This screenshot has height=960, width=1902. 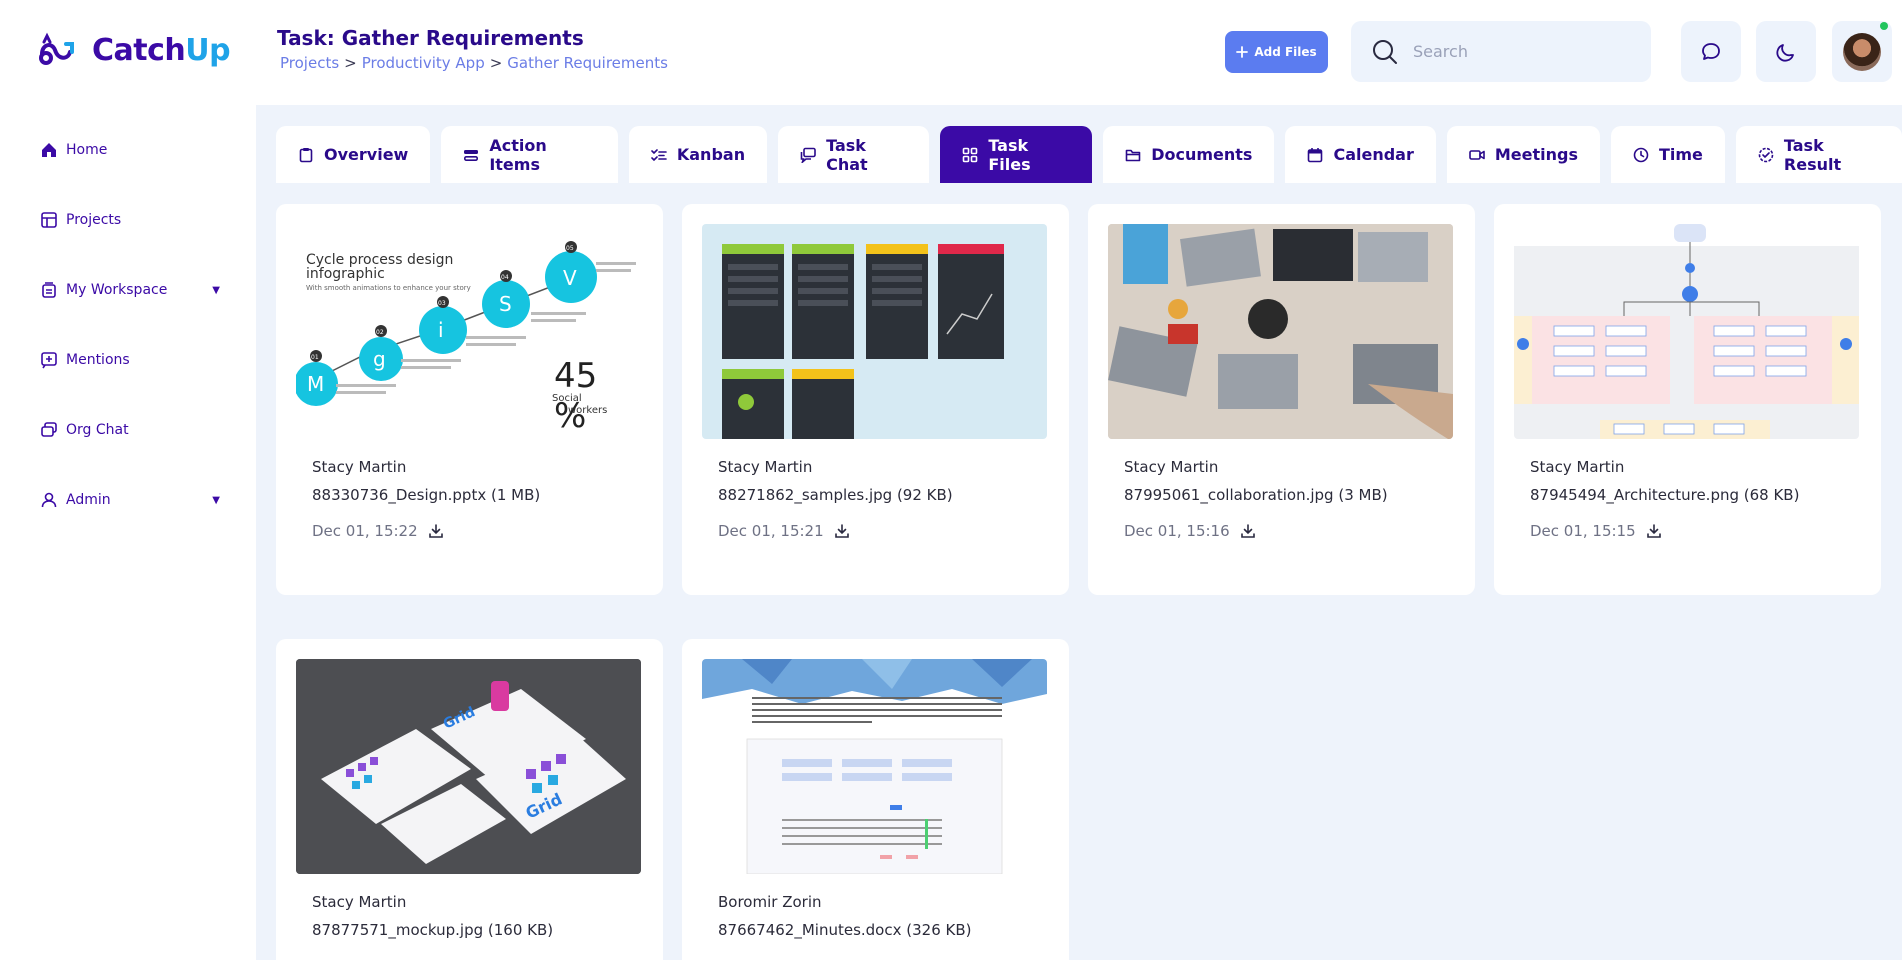 I want to click on tab-task-chat: Task Chat, so click(x=854, y=154).